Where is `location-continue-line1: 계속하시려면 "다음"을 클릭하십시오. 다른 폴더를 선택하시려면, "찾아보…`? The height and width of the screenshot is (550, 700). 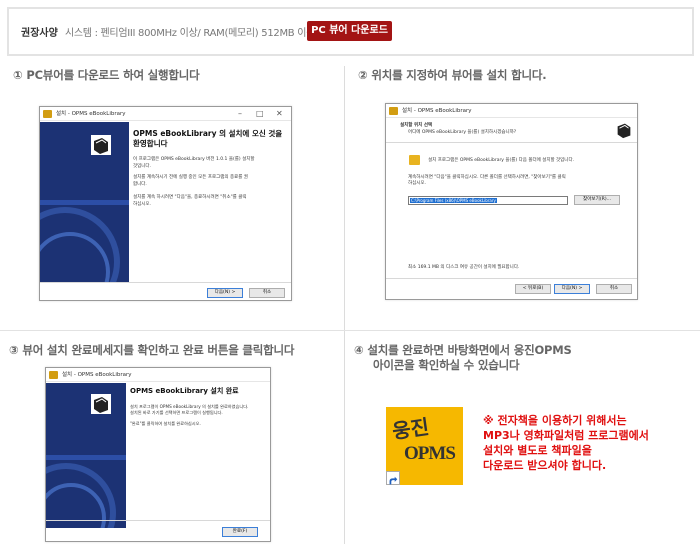
location-continue-line1: 계속하시려면 "다음"을 클릭하십시오. 다른 폴더를 선택하시려면, "찾아보… is located at coordinates (487, 177).